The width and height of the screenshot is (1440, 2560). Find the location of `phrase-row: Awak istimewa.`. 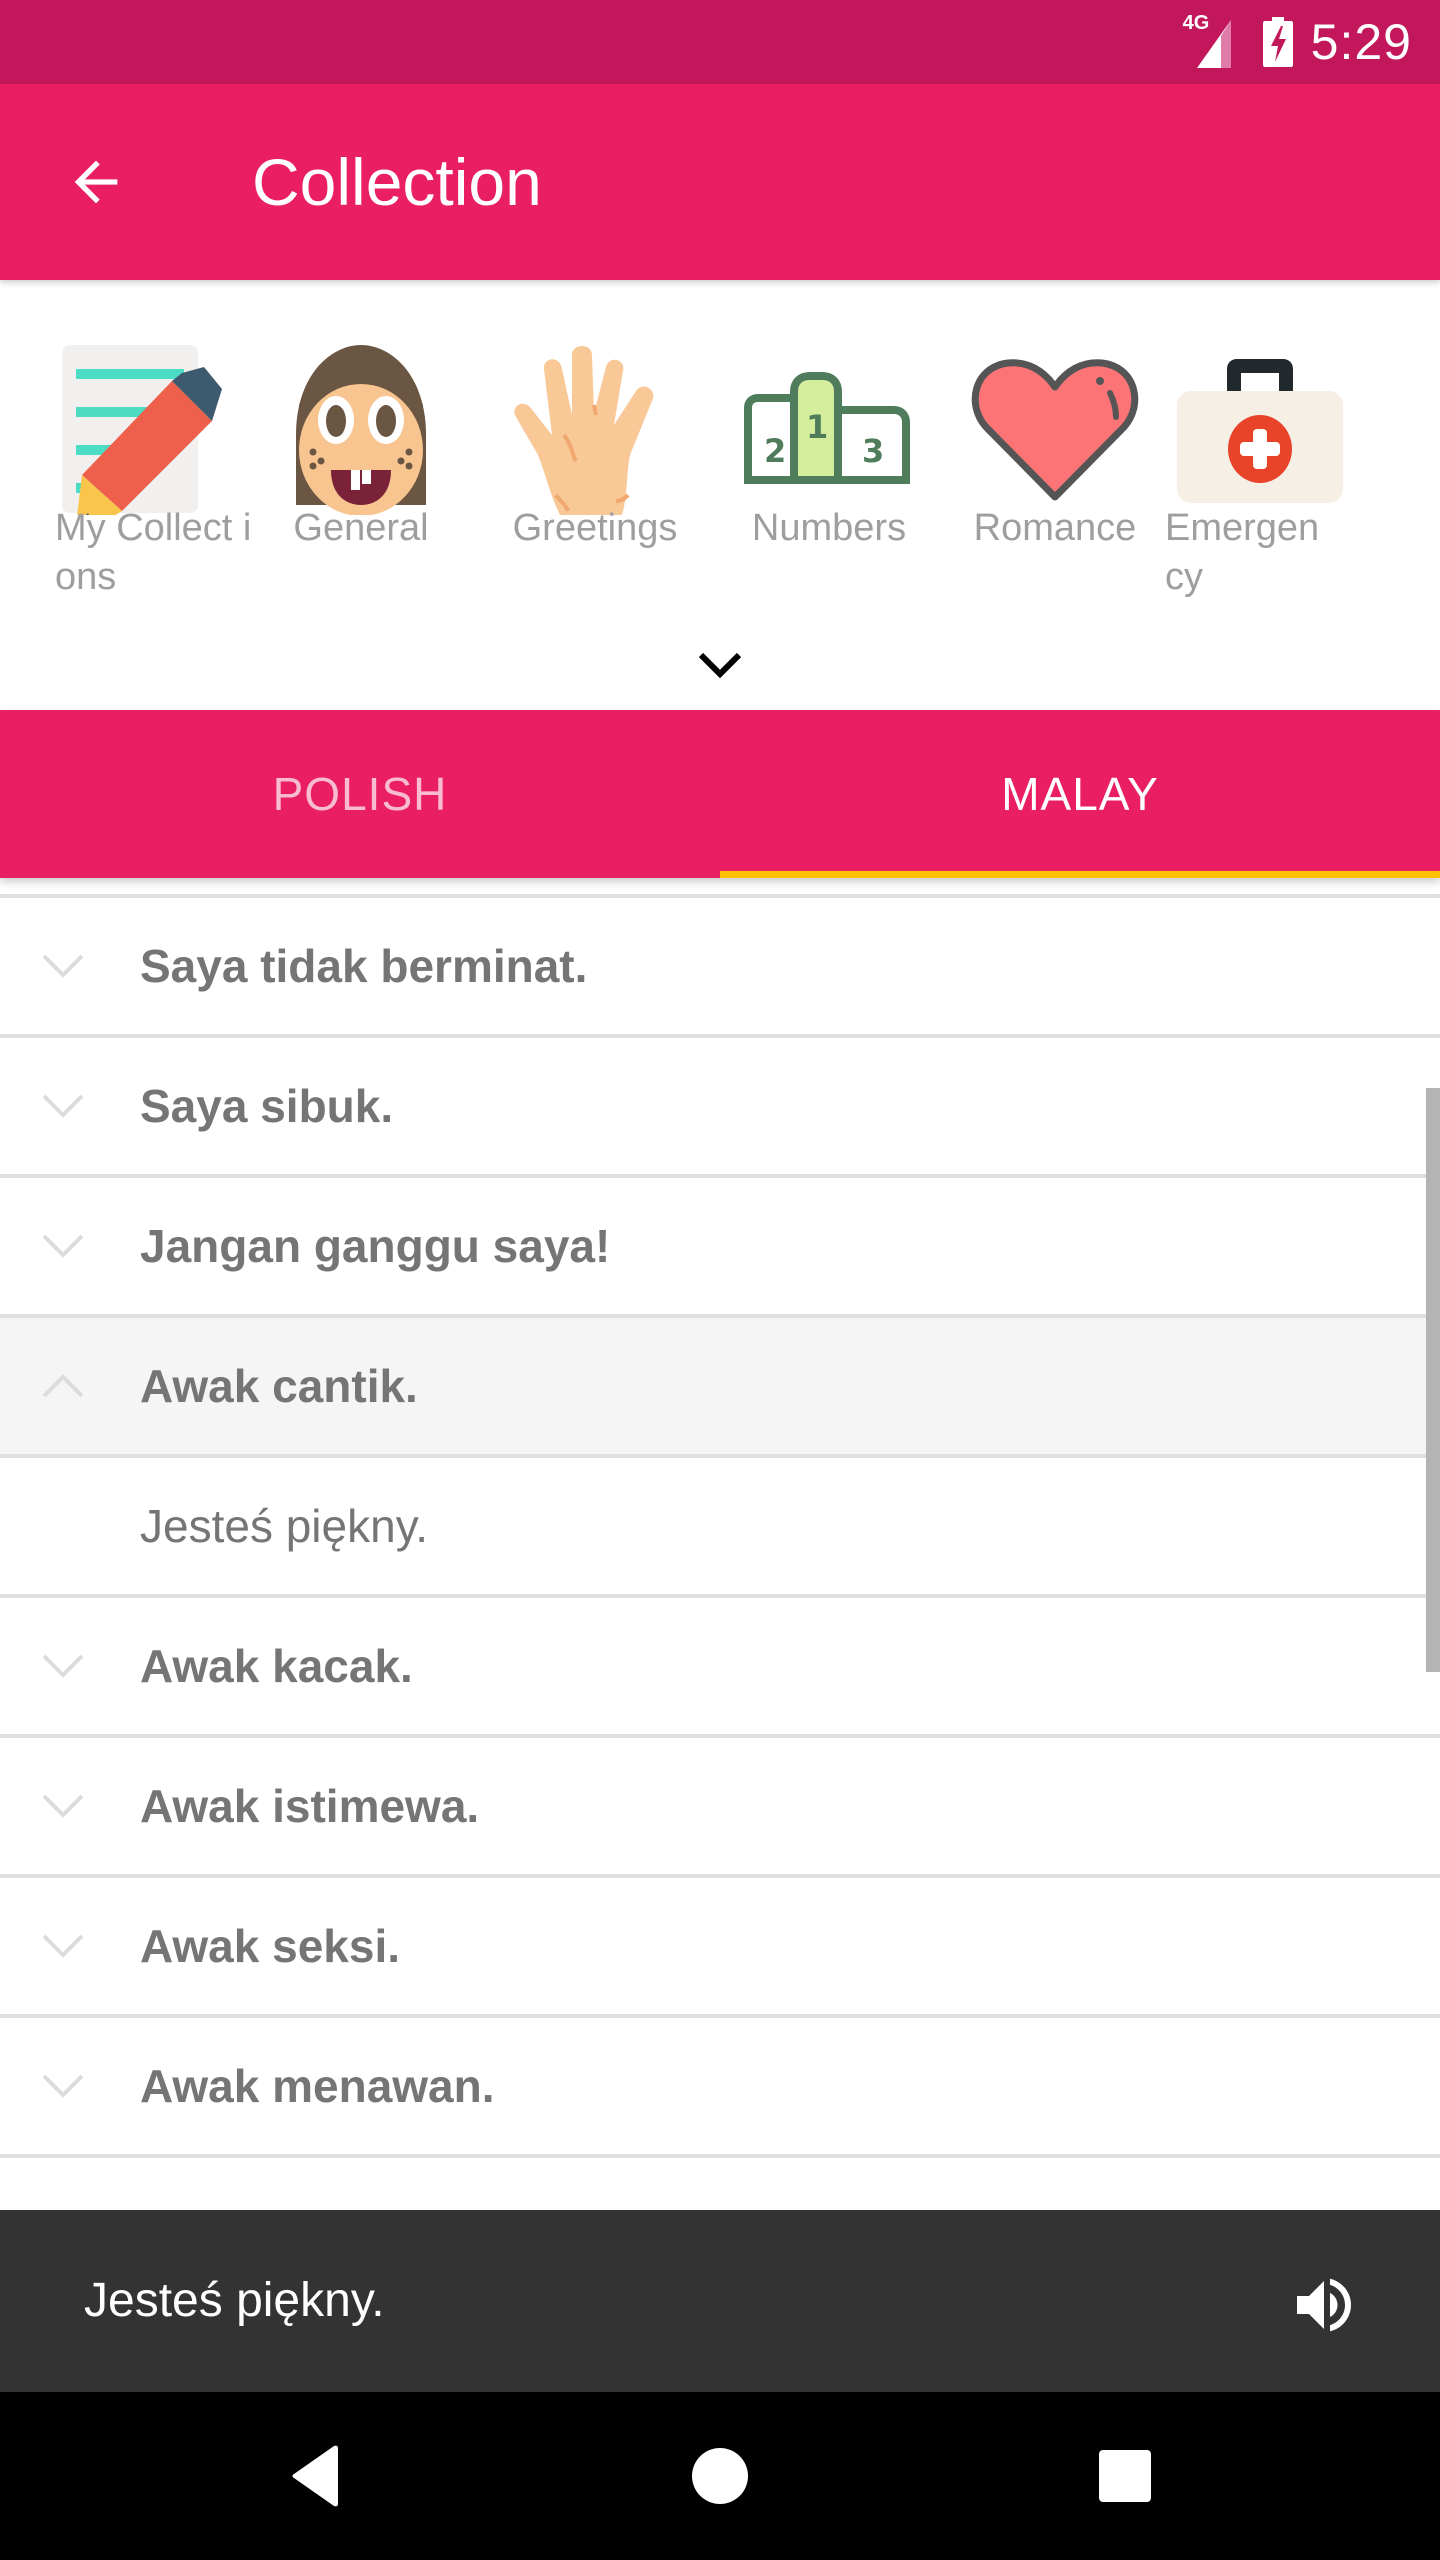

phrase-row: Awak istimewa. is located at coordinates (720, 1808).